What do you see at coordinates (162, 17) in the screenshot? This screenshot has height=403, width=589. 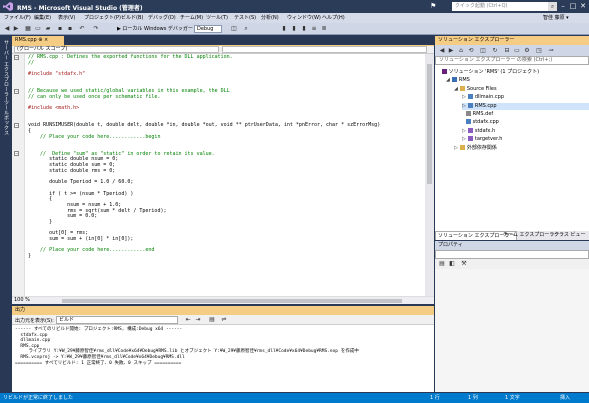 I see `menu-debug: デバッグ(D)` at bounding box center [162, 17].